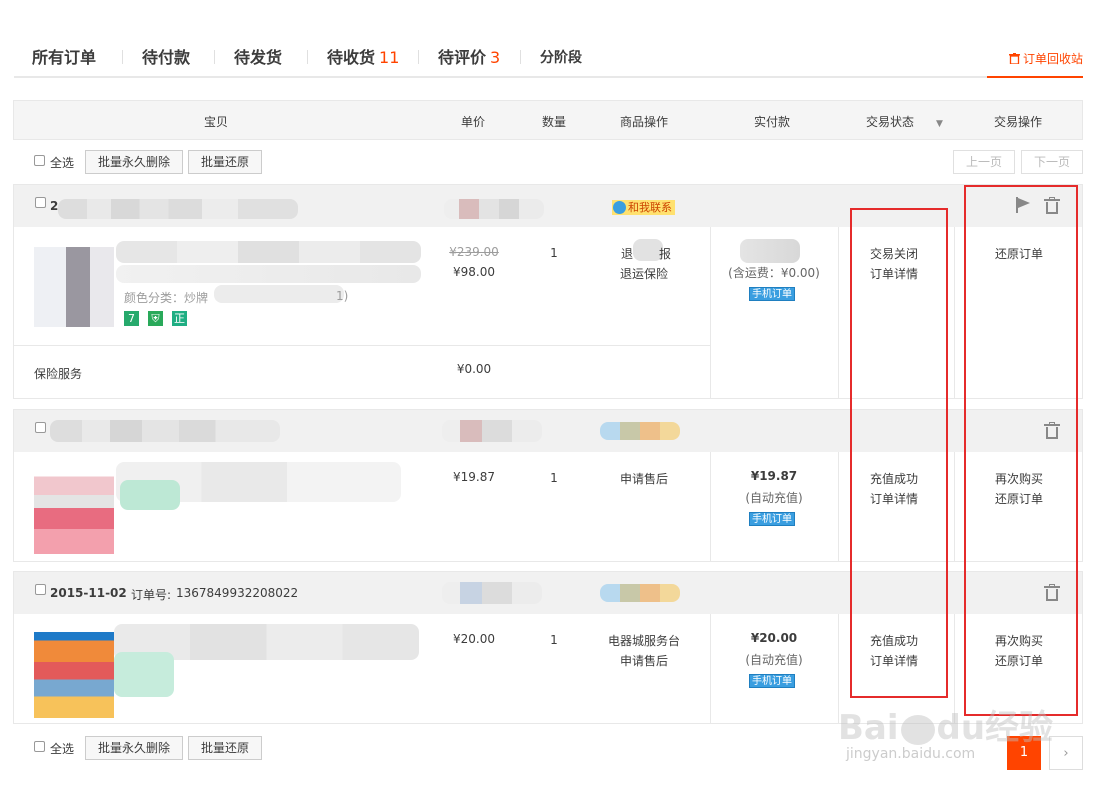 This screenshot has height=798, width=1095. Describe the element at coordinates (1045, 58) in the screenshot. I see `recycle-bin-link: 订单回收站` at that location.